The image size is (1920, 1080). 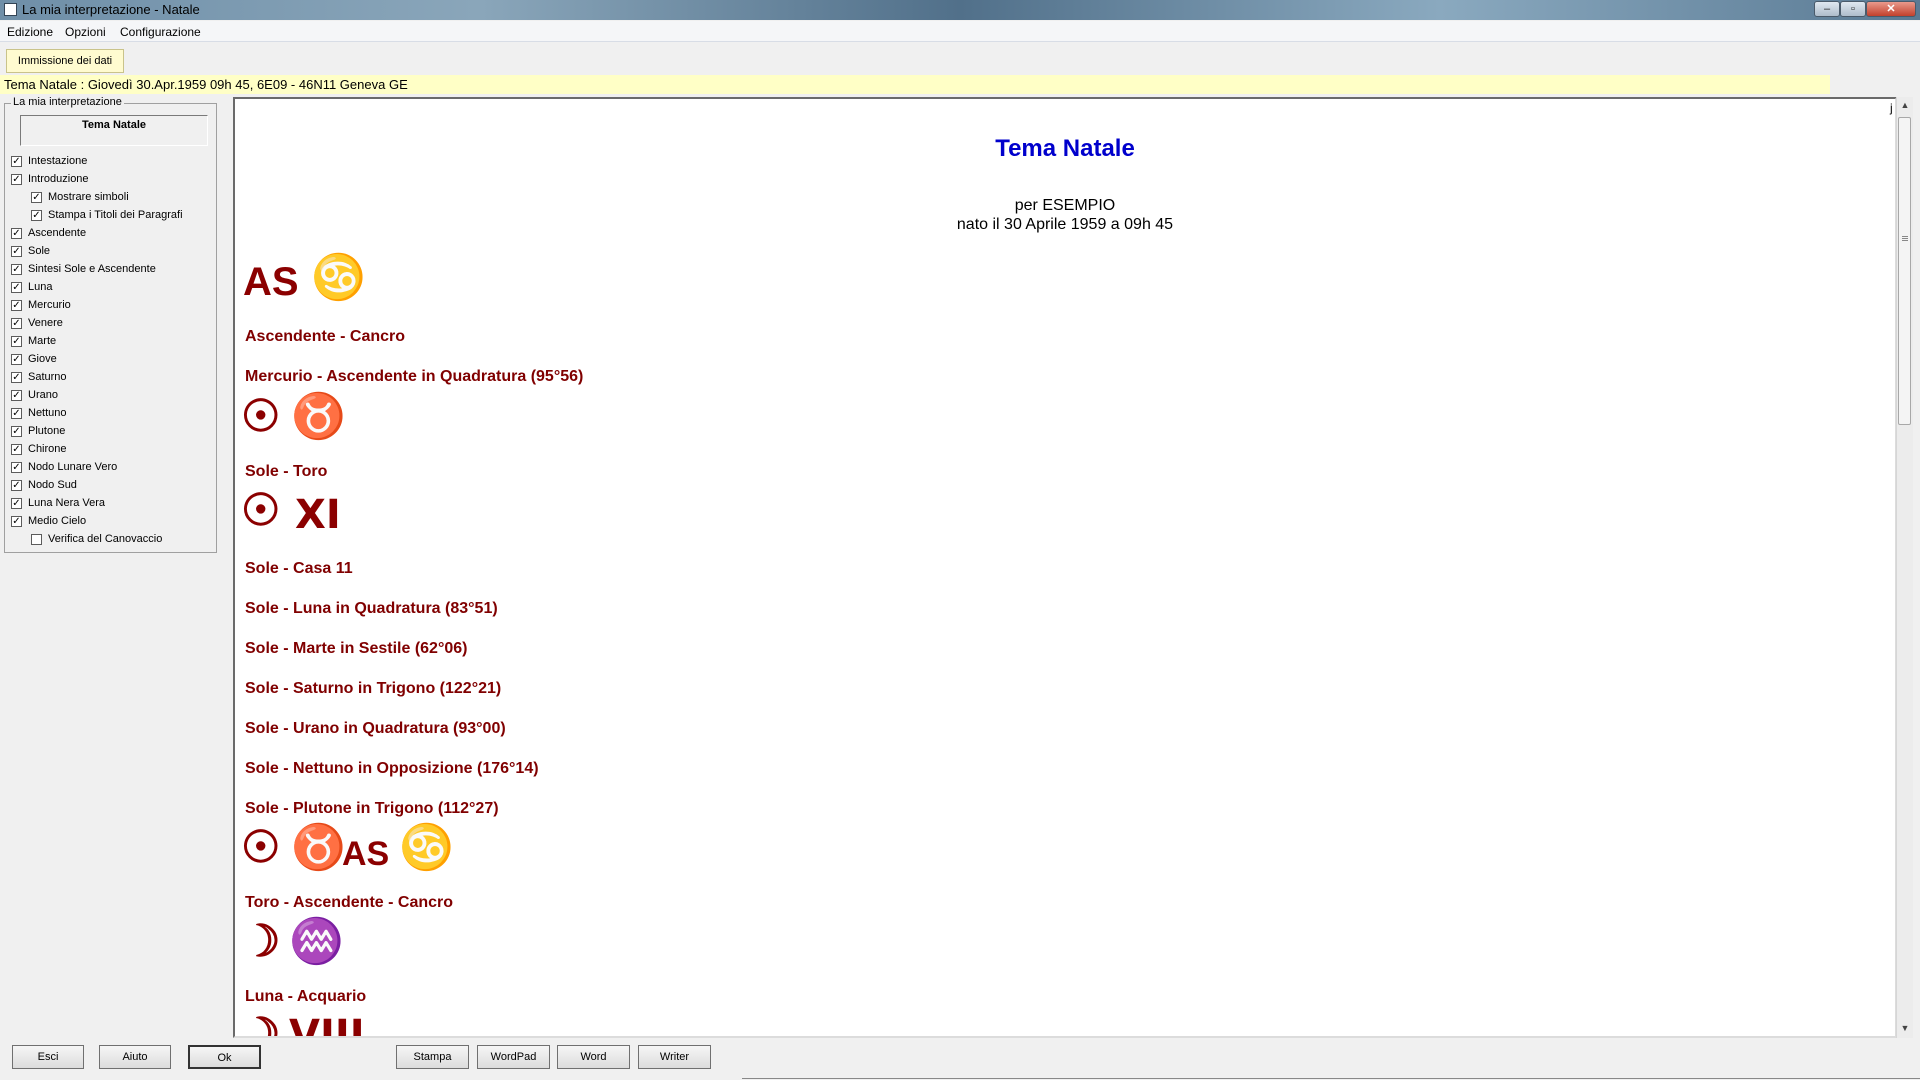 What do you see at coordinates (356, 648) in the screenshot?
I see `heading-sole-marte: Sole - Marte in Sestile (62°06)` at bounding box center [356, 648].